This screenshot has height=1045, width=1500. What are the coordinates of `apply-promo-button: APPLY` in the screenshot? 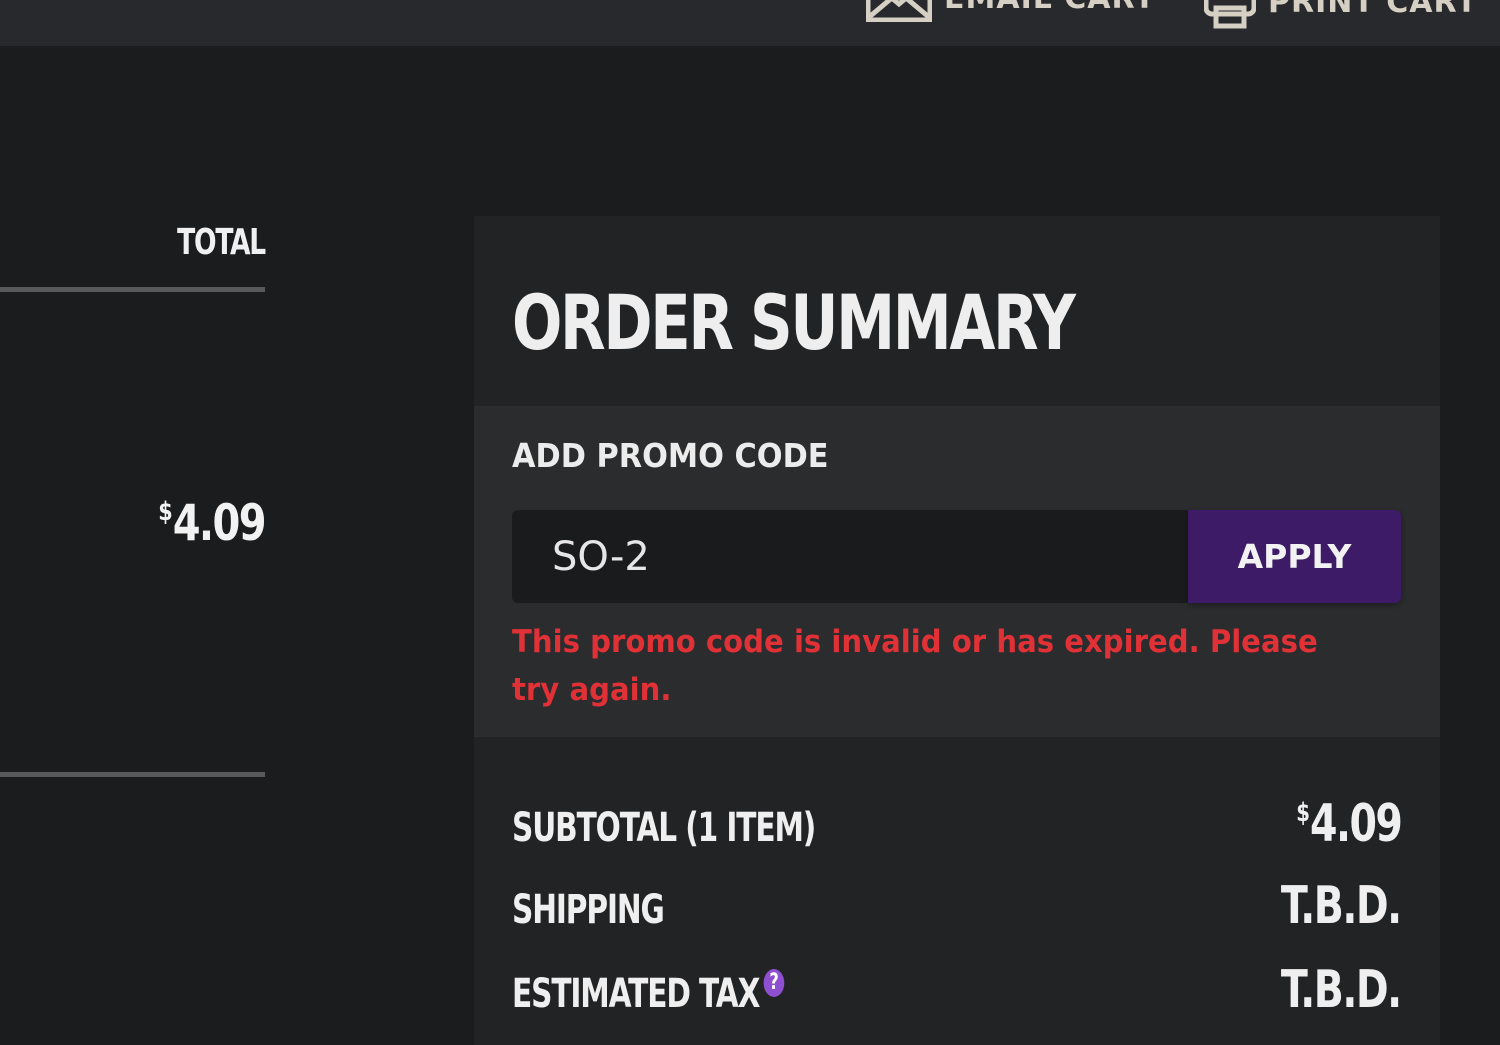 It's located at (1294, 556).